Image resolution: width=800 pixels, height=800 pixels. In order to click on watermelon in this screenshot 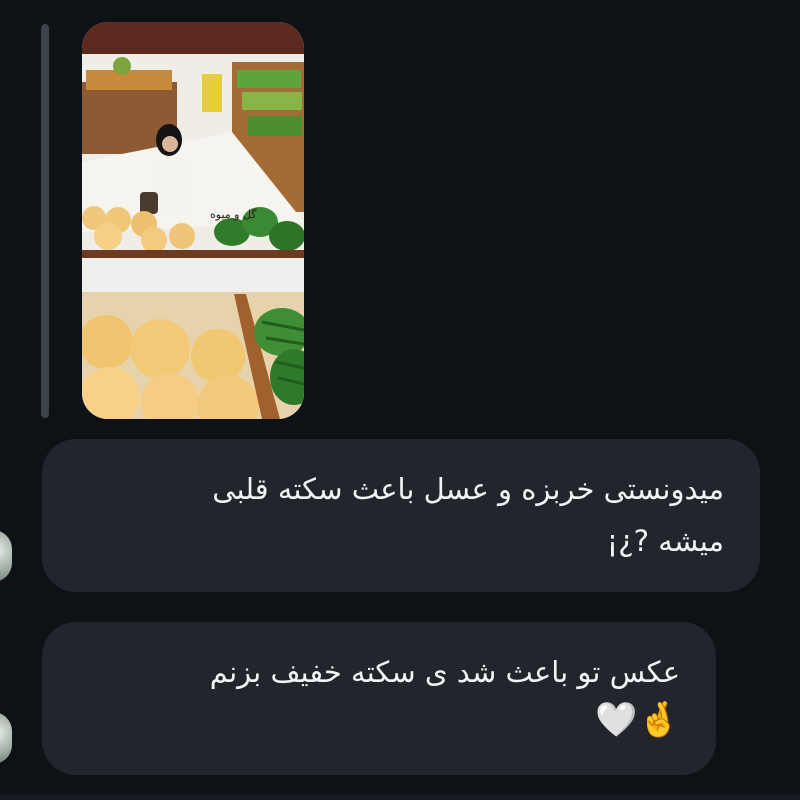, I will do `click(286, 236)`.